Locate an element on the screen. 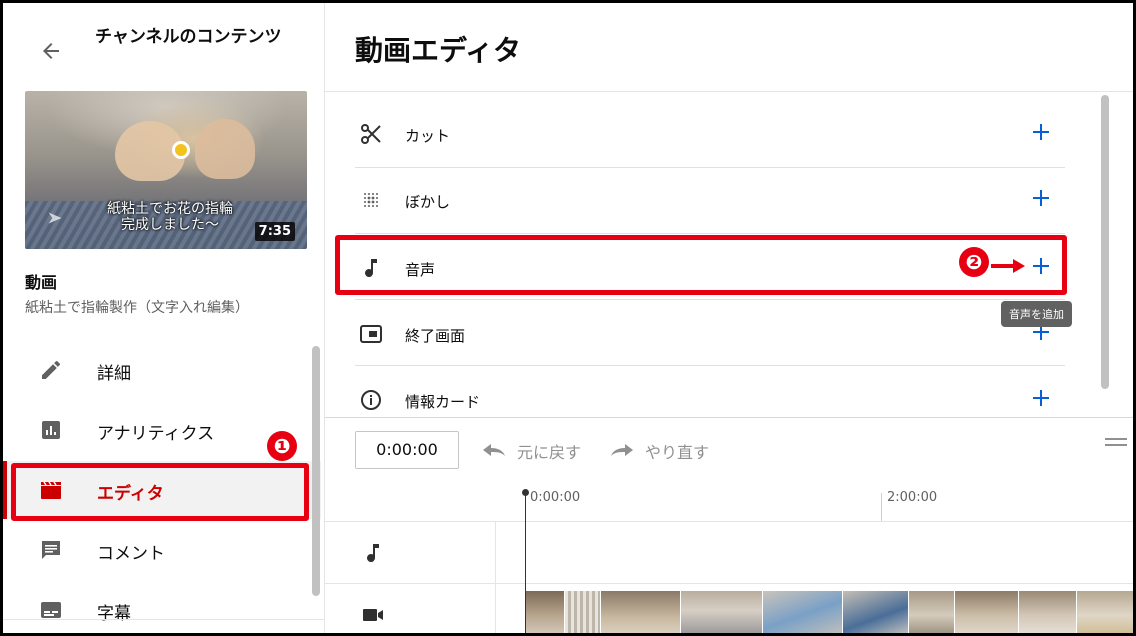  video-duration: 7:35 is located at coordinates (274, 231).